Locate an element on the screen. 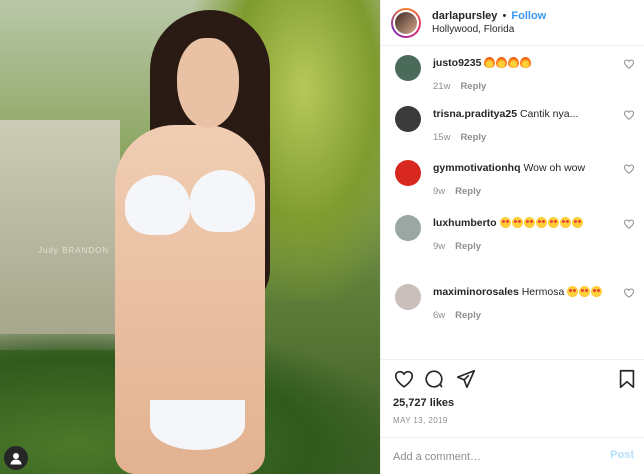 The height and width of the screenshot is (474, 644). comment-body: gymmotivationhq Wow oh wow 9w Reply is located at coordinates (523, 180).